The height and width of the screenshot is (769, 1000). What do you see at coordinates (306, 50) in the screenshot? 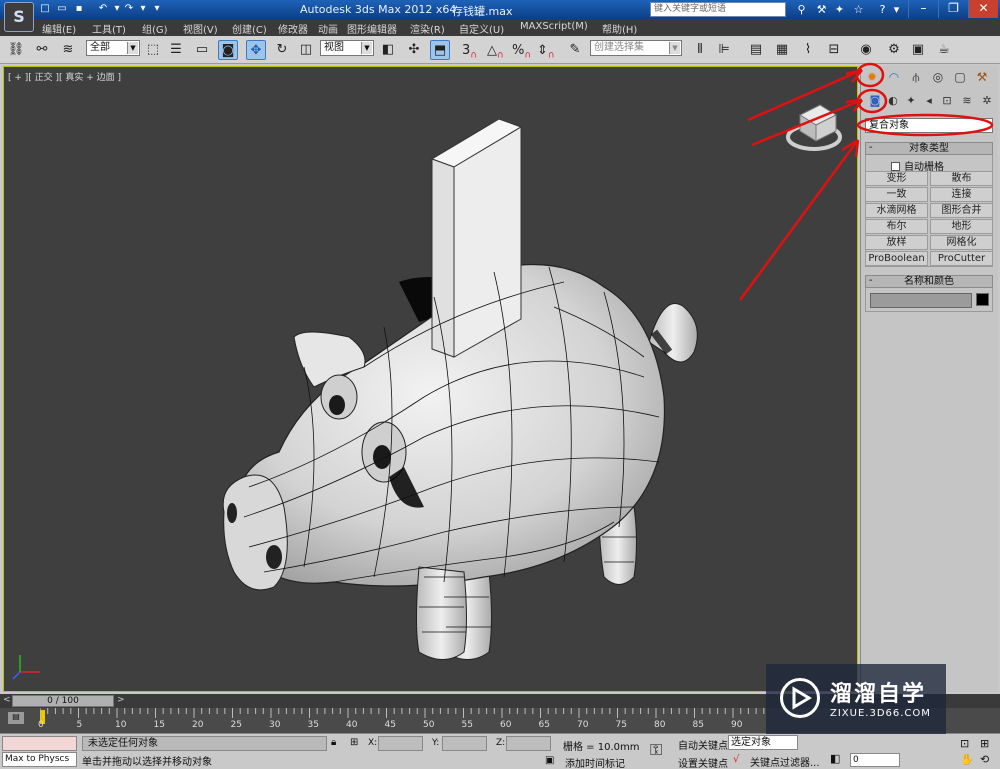
I see `select-and-scale-icon: ◫` at bounding box center [306, 50].